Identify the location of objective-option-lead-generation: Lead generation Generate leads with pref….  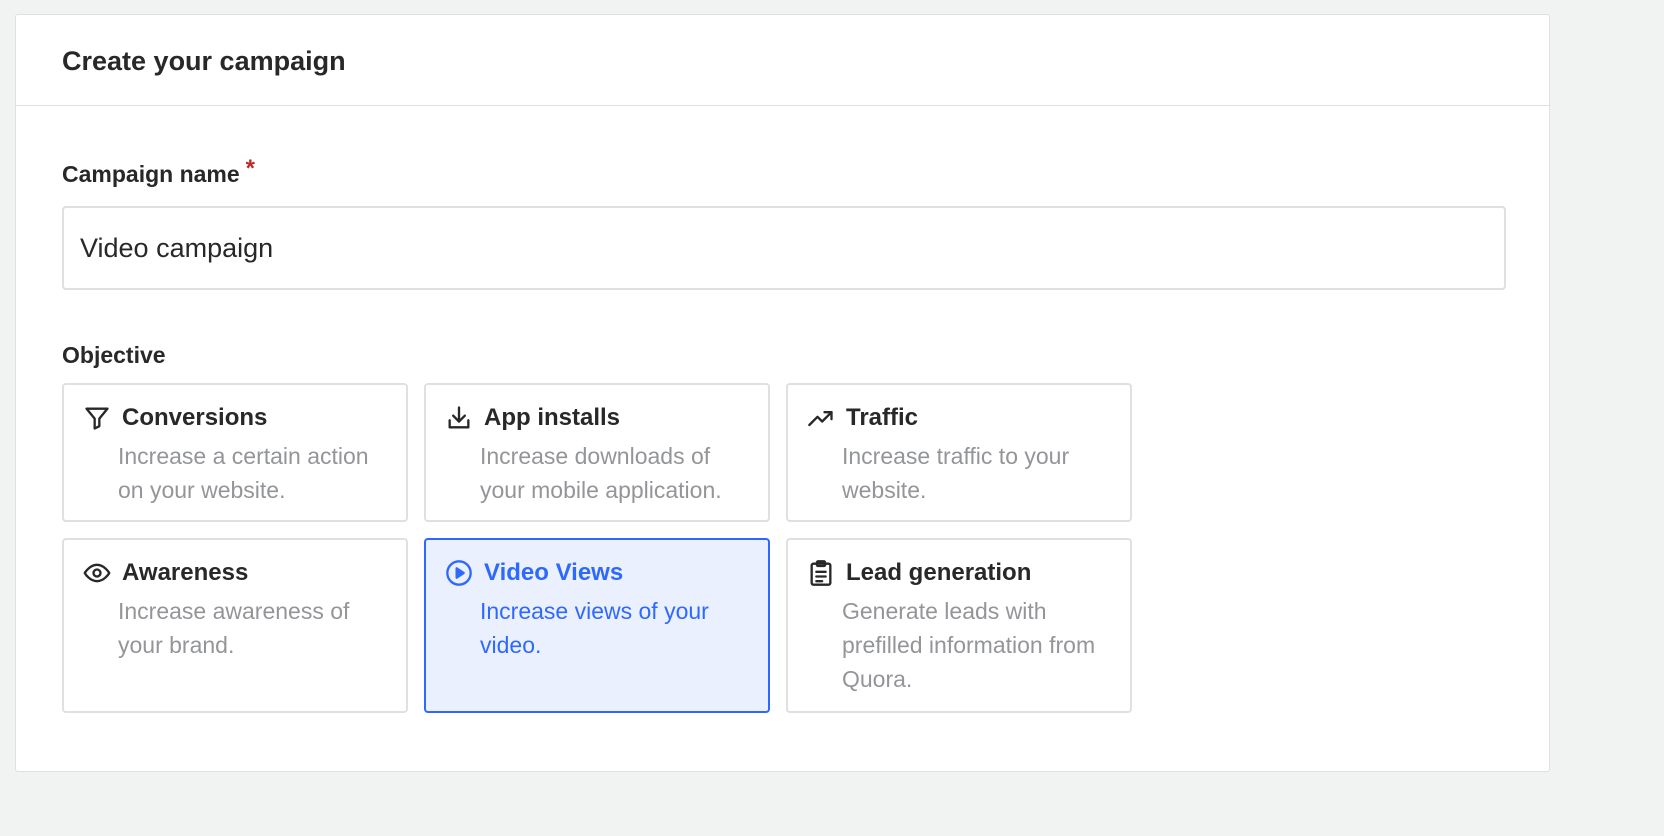
(959, 625).